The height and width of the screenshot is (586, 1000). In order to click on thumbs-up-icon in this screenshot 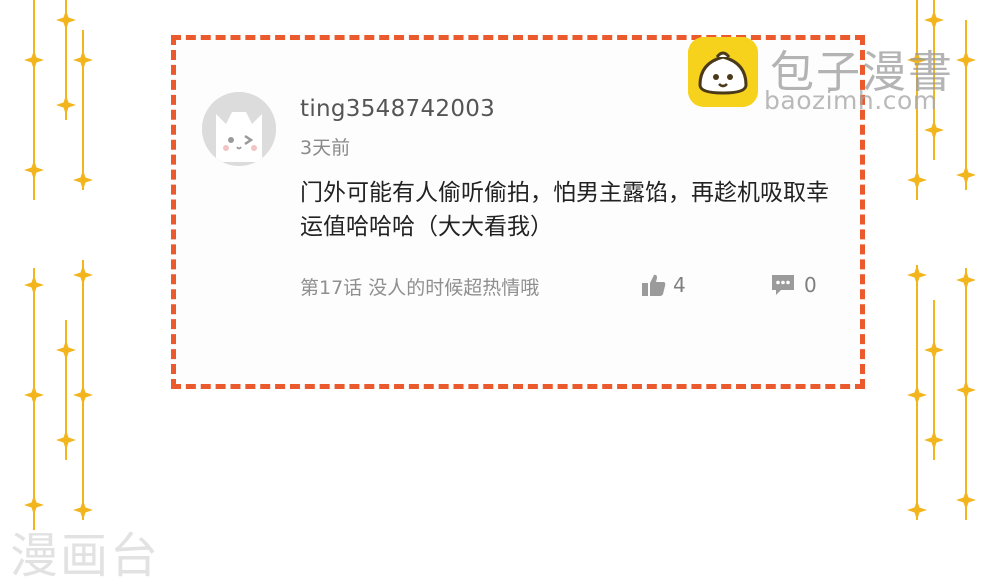, I will do `click(654, 285)`.